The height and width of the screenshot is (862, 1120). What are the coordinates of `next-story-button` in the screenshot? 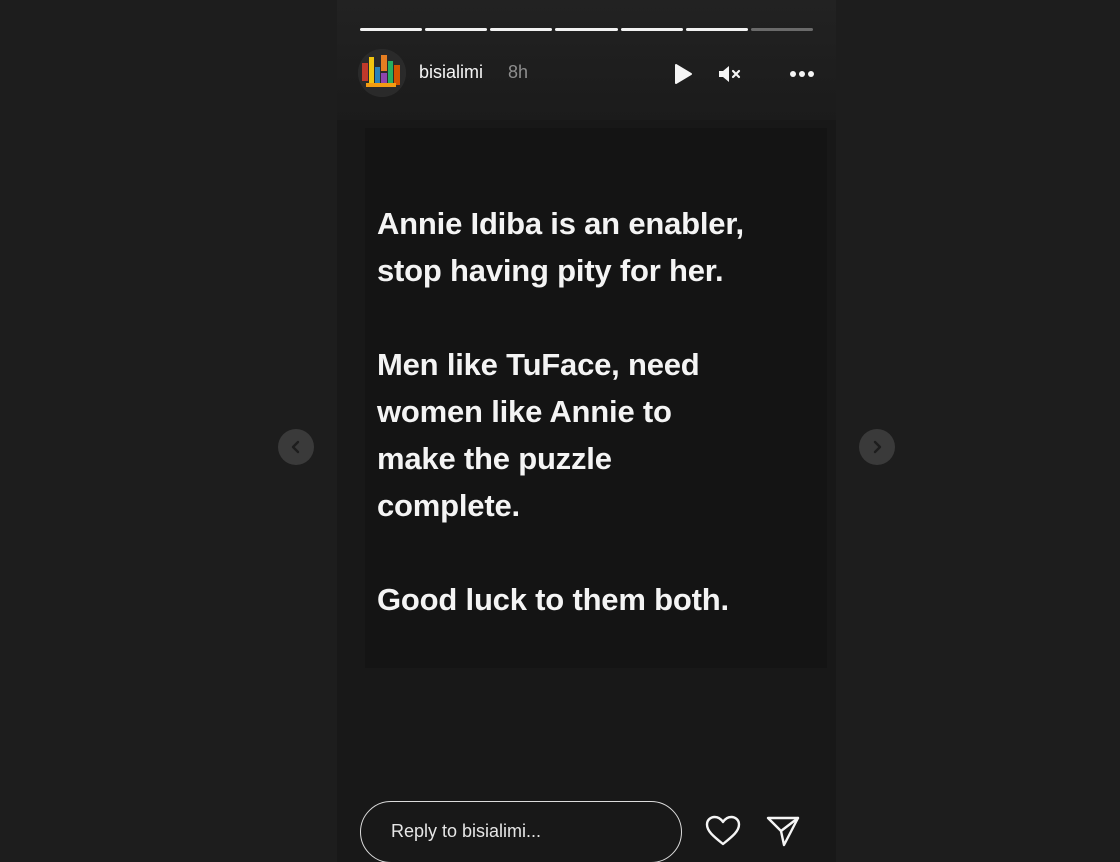 It's located at (877, 447).